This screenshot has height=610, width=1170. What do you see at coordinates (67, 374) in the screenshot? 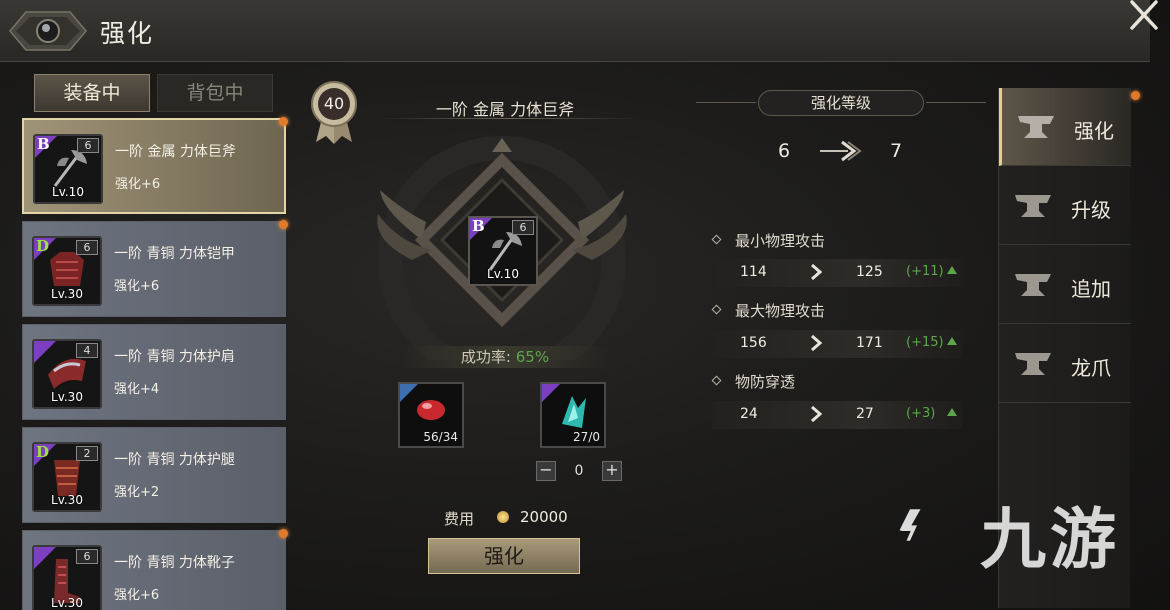
I see `shoulder-icon: 4 Lv.30` at bounding box center [67, 374].